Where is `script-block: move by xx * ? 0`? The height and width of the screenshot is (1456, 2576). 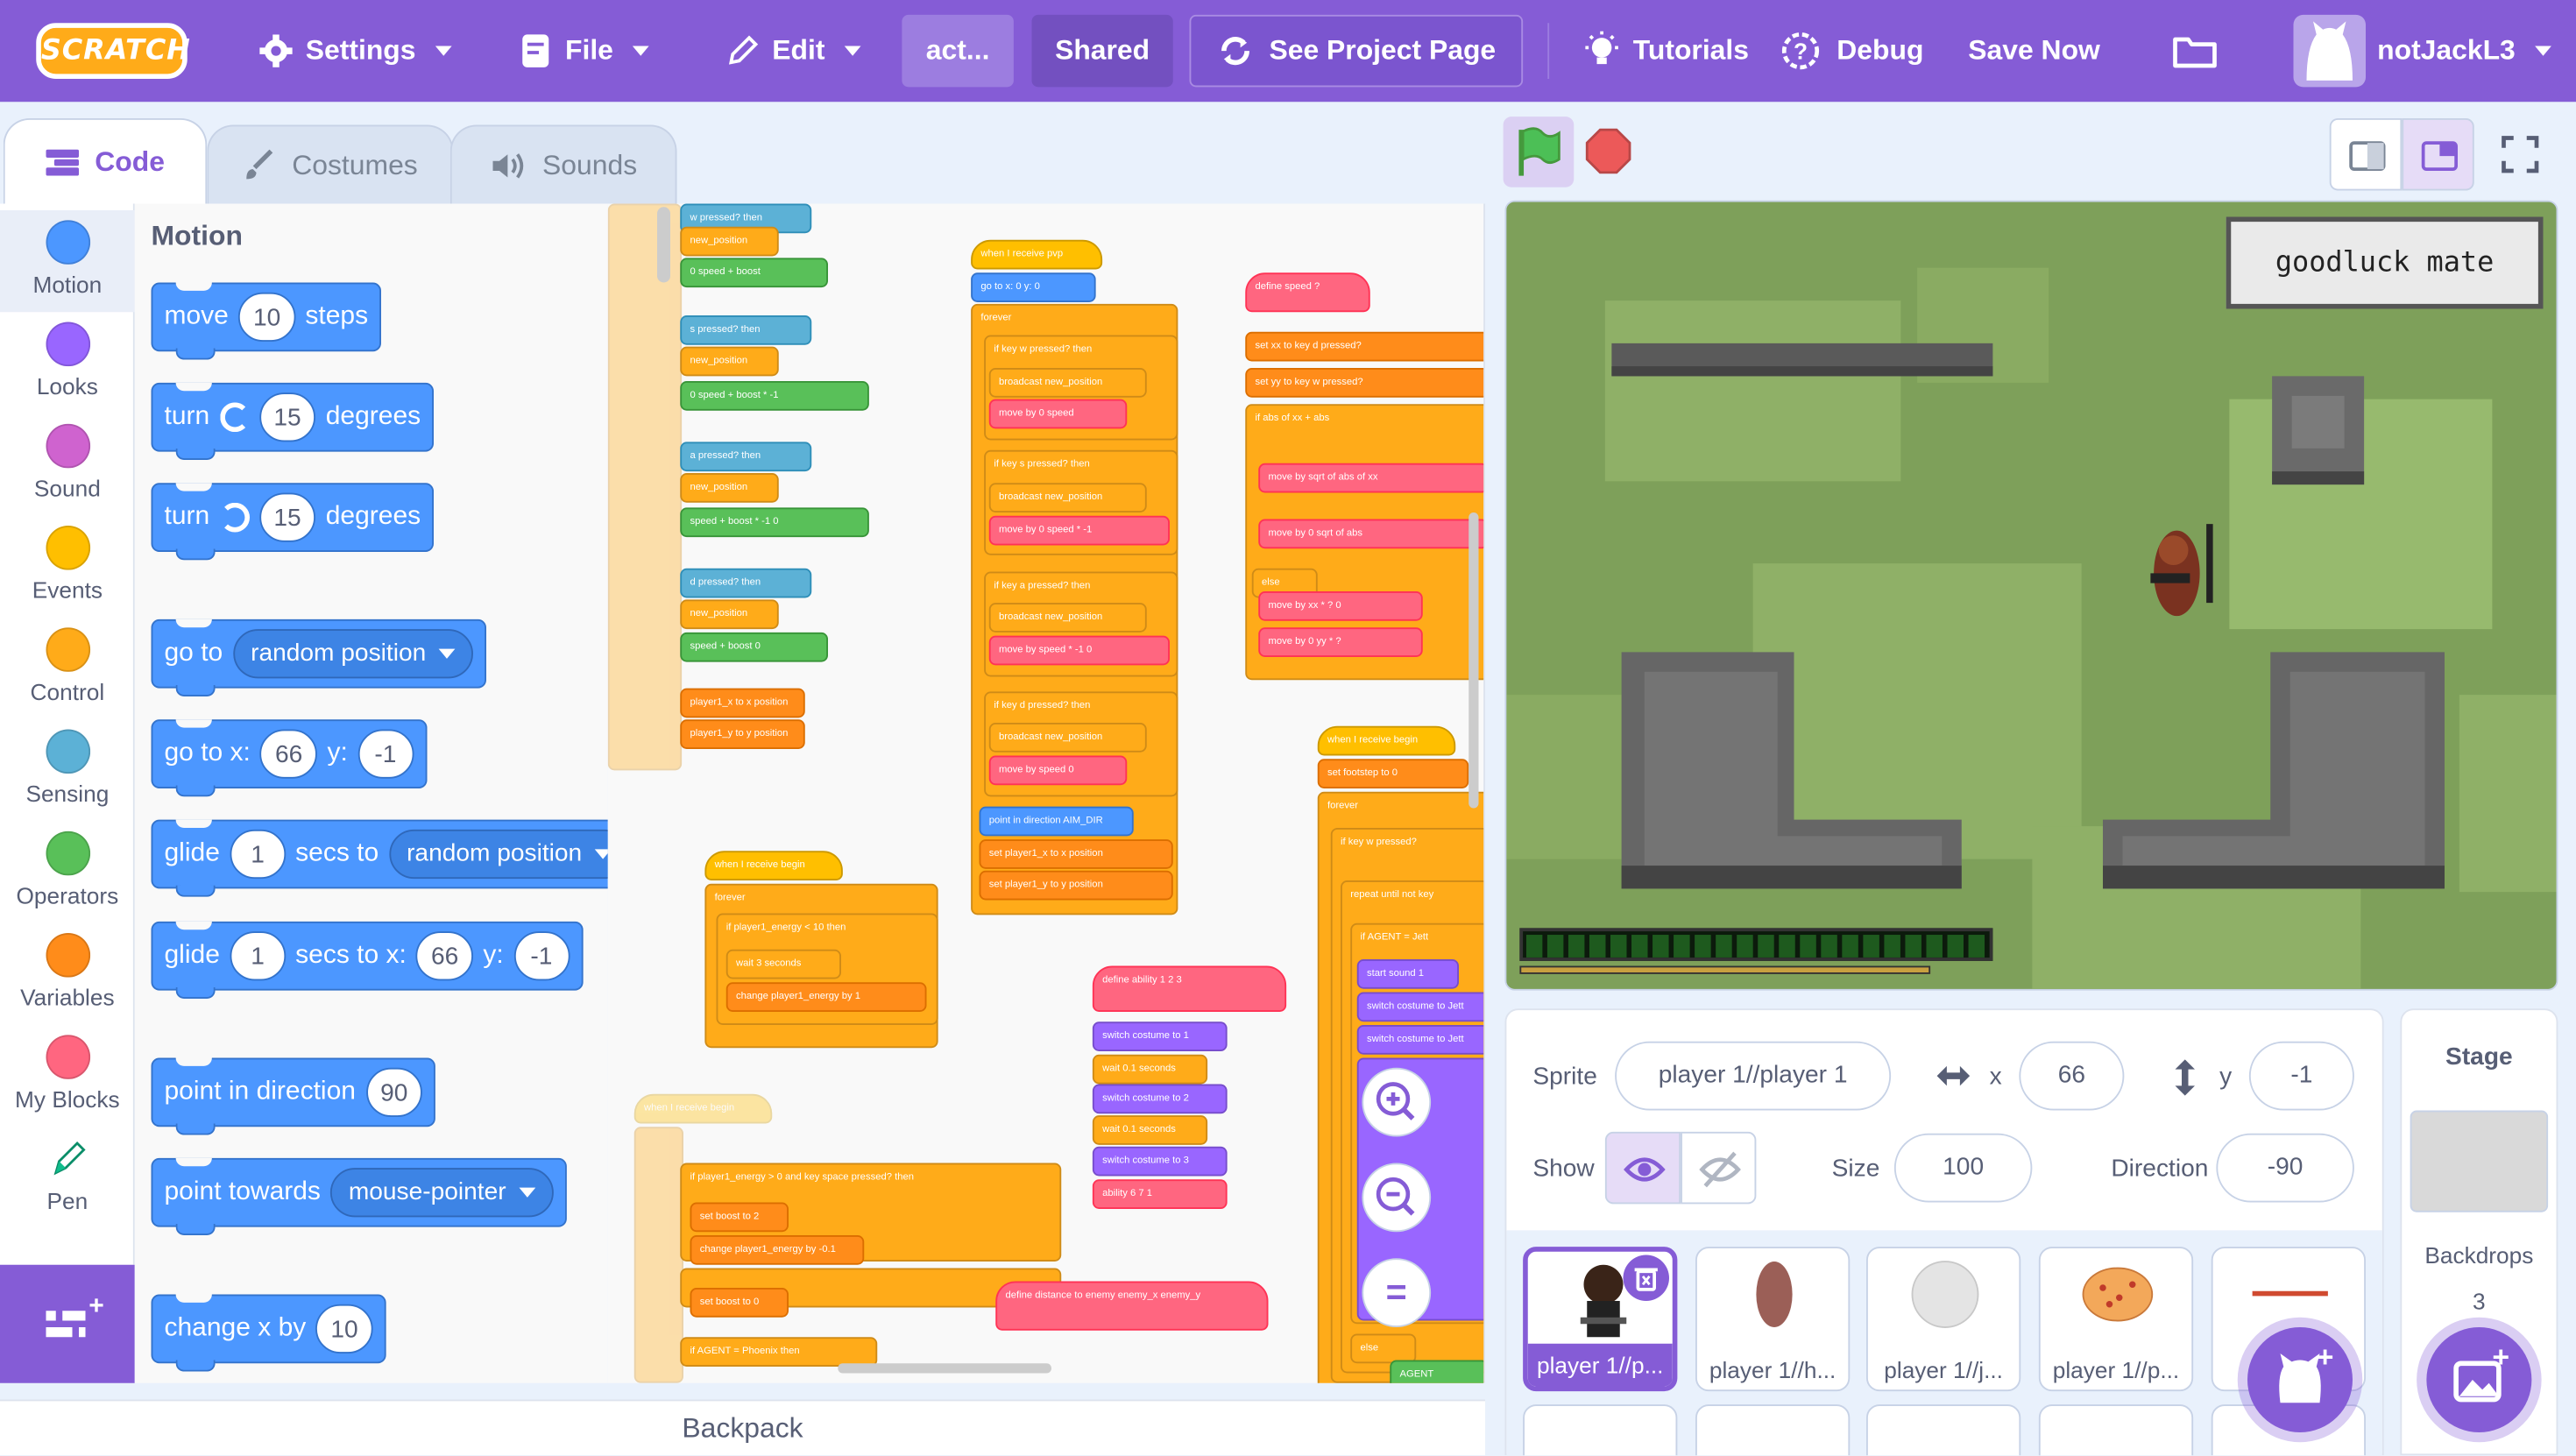 script-block: move by xx * ? 0 is located at coordinates (1340, 606).